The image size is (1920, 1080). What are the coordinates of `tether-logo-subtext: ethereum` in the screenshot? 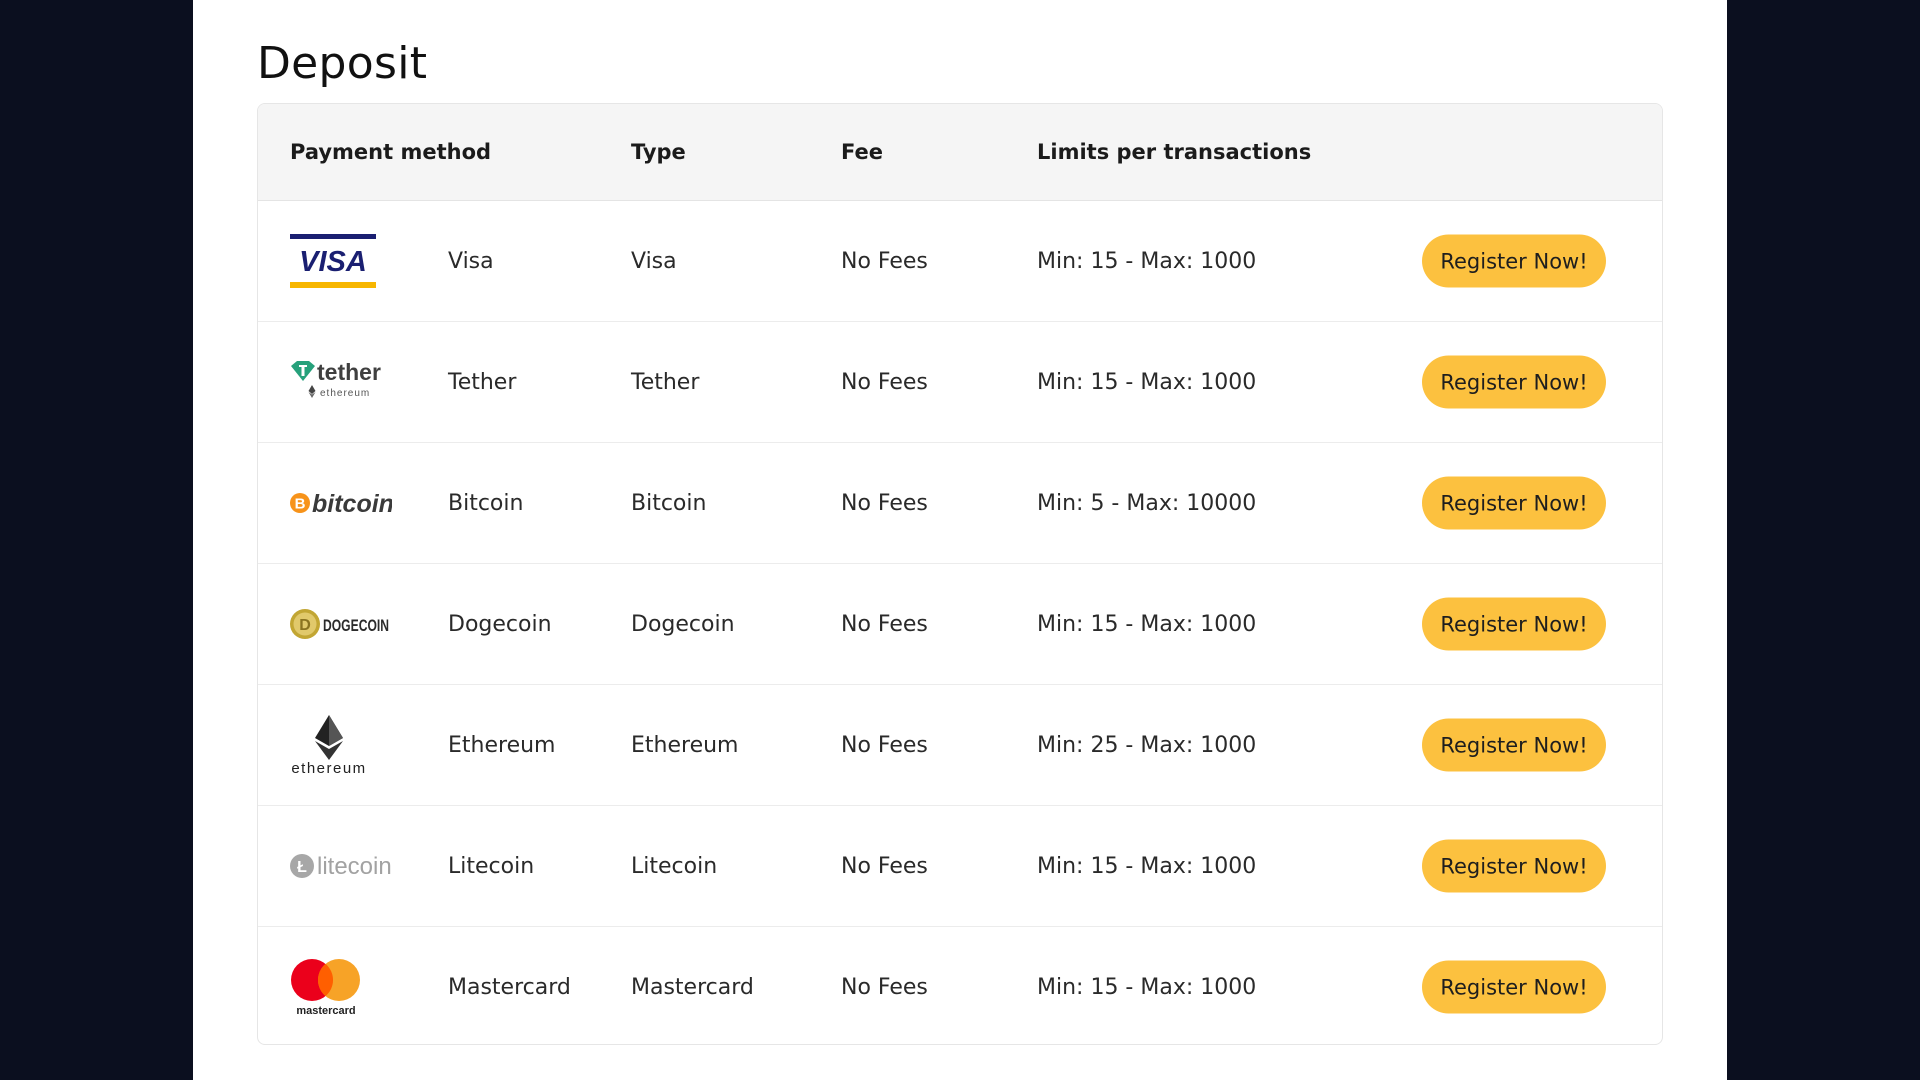 It's located at (345, 393).